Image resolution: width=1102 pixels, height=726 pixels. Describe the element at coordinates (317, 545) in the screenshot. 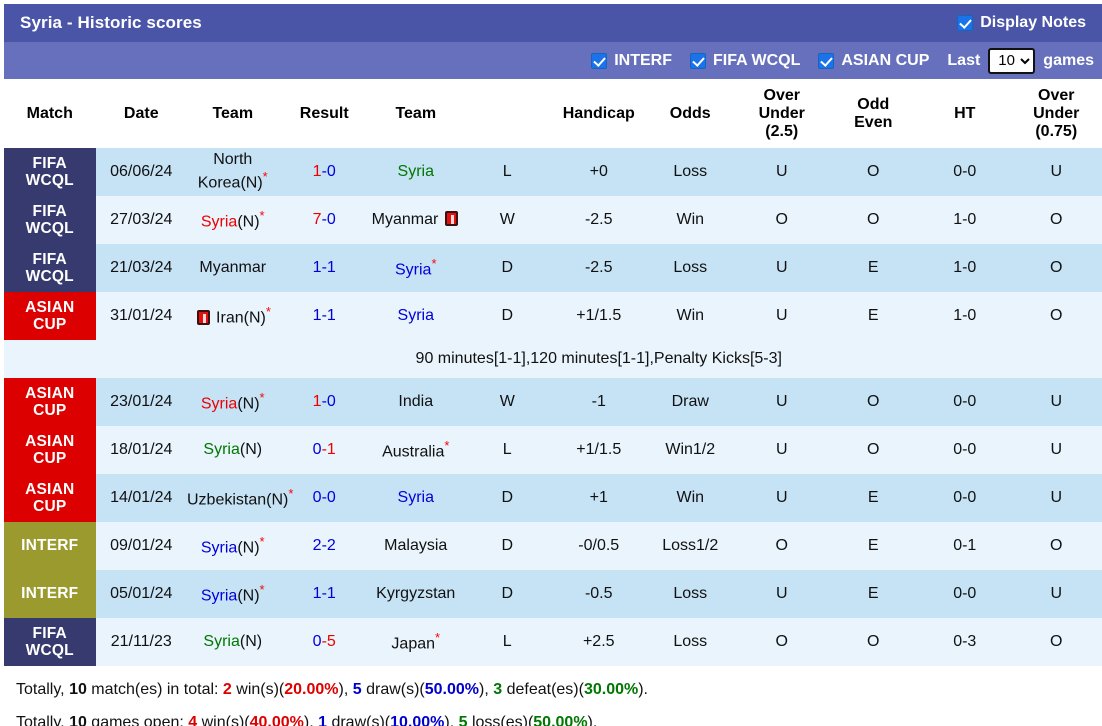

I see `score-home: 2` at that location.